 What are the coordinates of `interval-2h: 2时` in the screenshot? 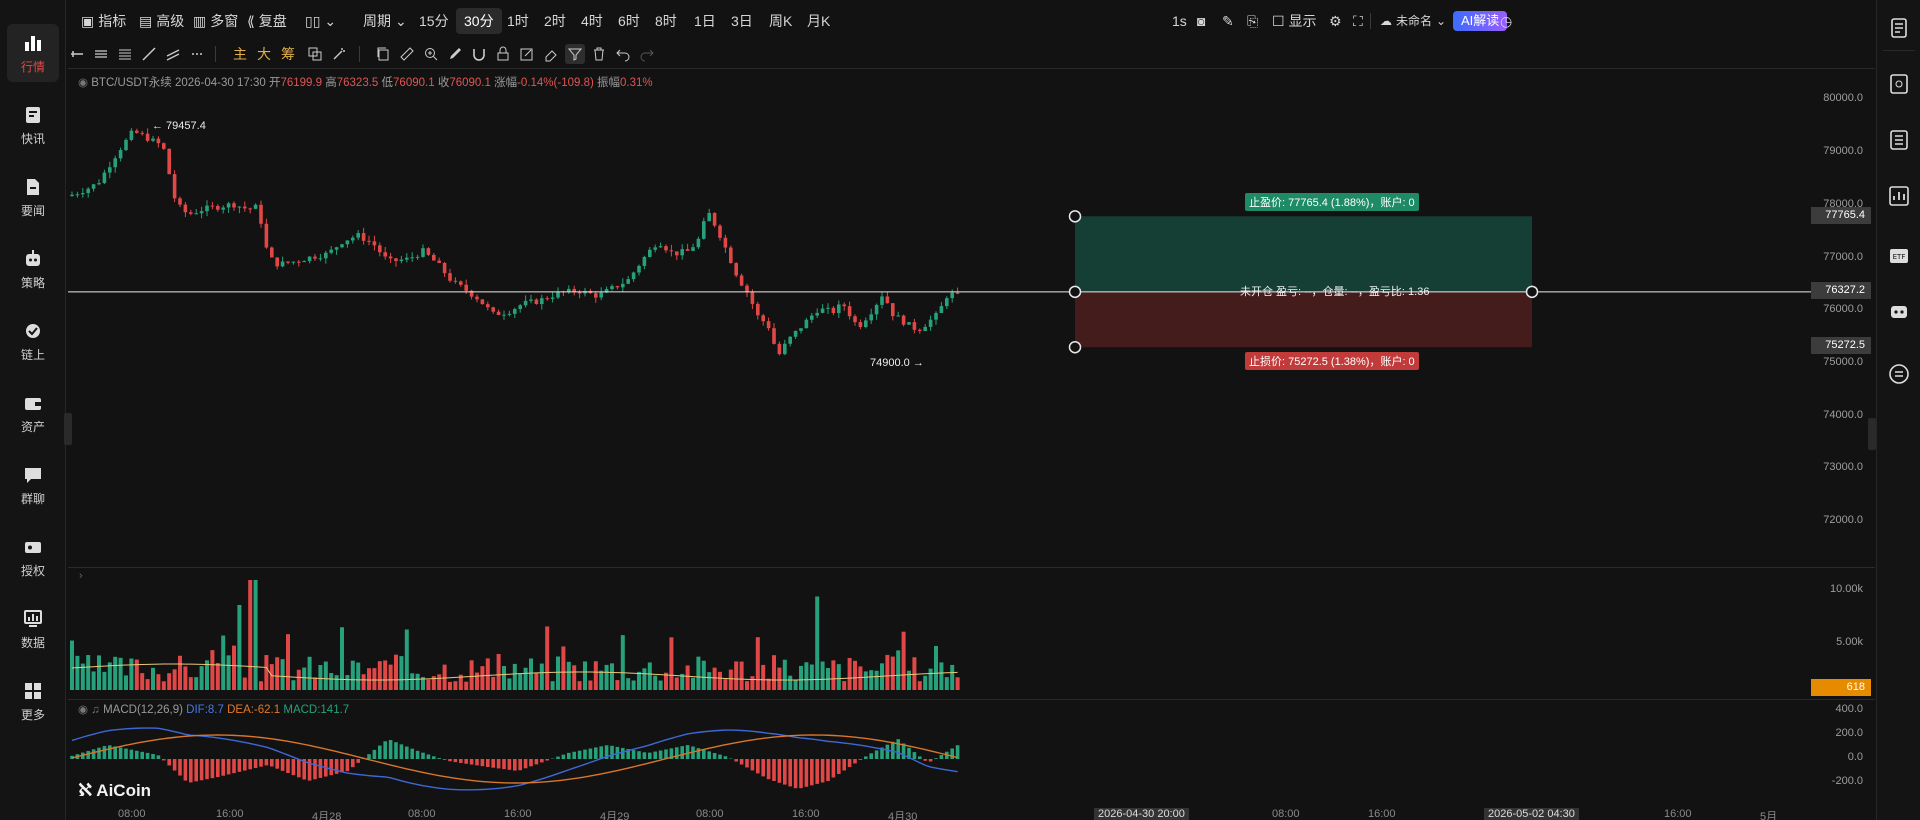 It's located at (555, 21).